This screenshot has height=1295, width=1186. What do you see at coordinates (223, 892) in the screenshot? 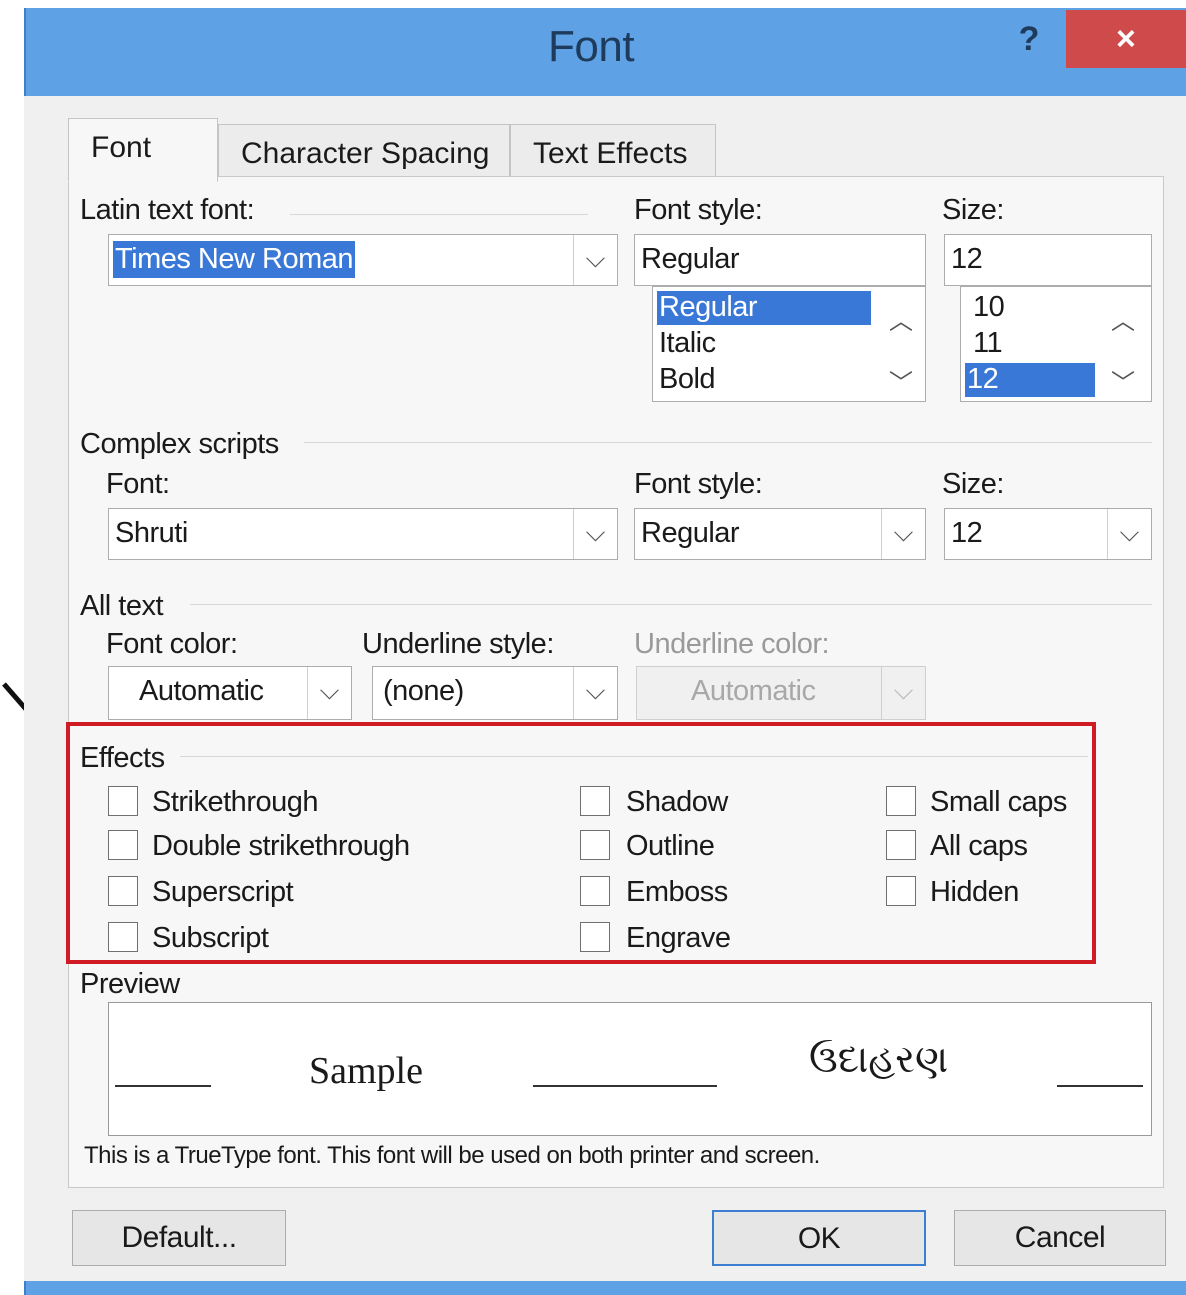
I see `superscript-label: Superscript` at bounding box center [223, 892].